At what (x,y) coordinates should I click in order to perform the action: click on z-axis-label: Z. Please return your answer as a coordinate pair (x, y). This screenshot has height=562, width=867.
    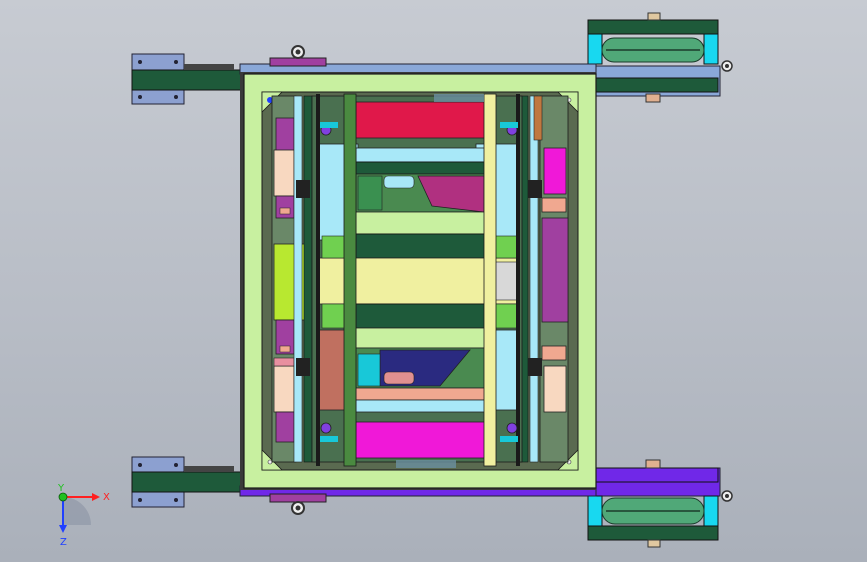
    Looking at the image, I should click on (63, 542).